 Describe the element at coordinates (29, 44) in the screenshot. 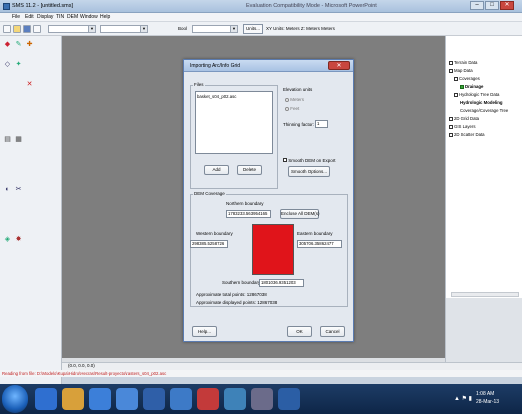

I see `palette-tool-3: ✚` at that location.